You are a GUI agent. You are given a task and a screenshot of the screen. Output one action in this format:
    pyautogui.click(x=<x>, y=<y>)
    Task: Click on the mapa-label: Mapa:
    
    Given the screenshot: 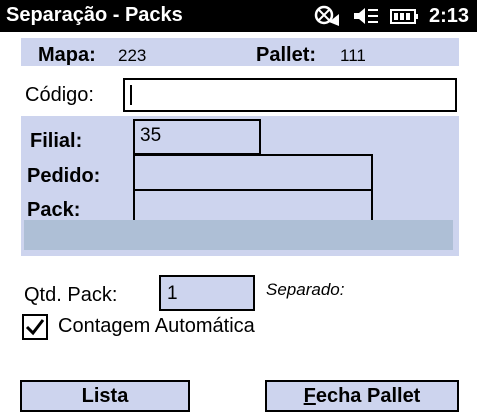 What is the action you would take?
    pyautogui.click(x=67, y=55)
    